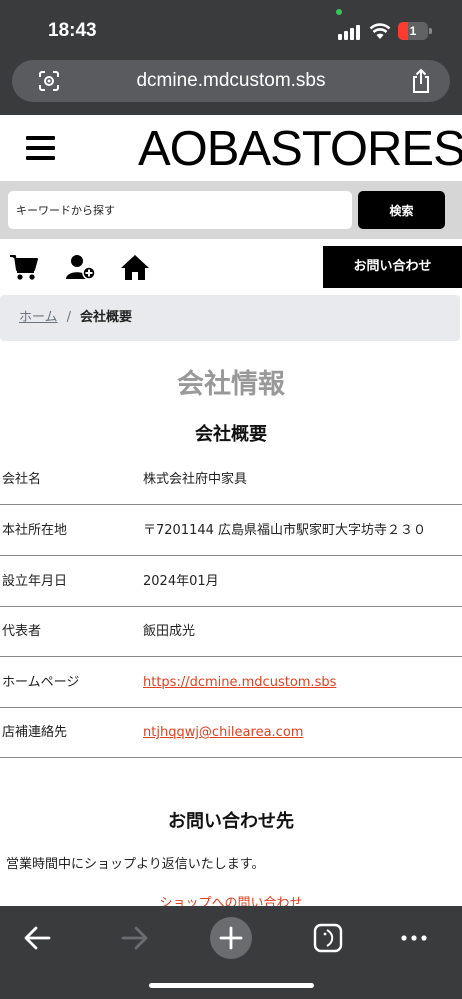 Image resolution: width=462 pixels, height=999 pixels. I want to click on forward-icon, so click(134, 938).